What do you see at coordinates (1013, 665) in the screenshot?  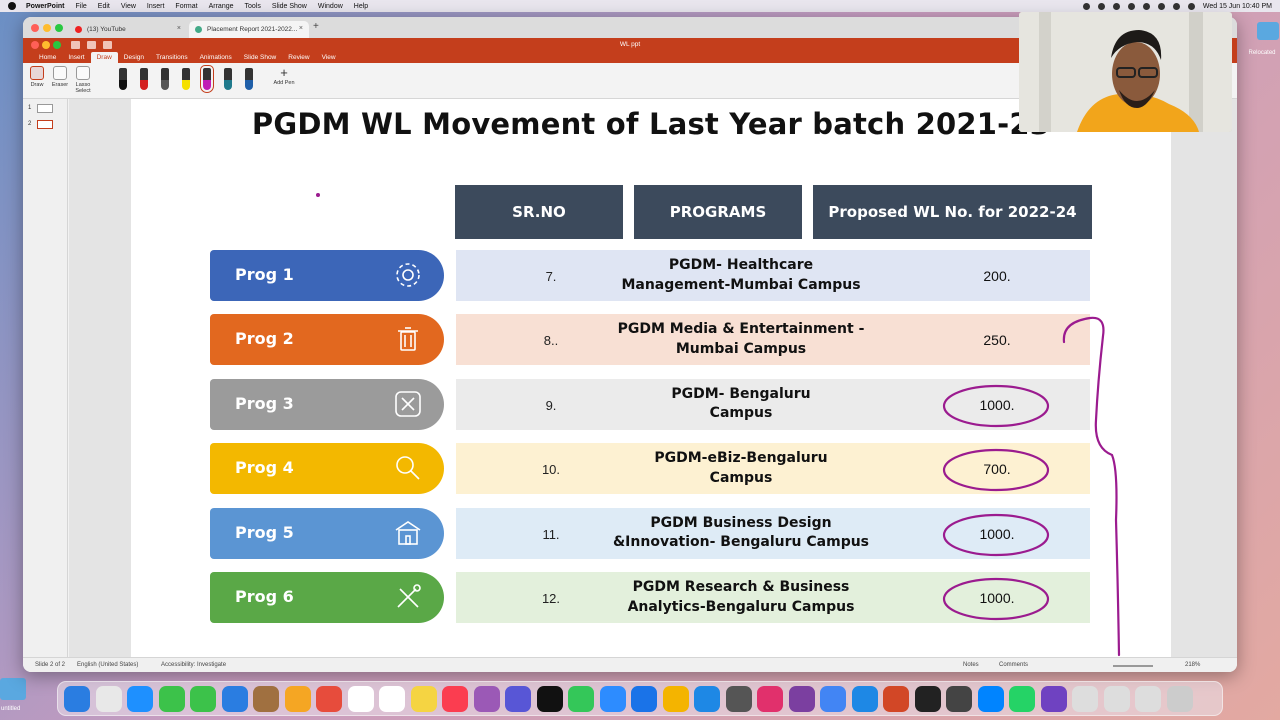 I see `comments-button: Comments` at bounding box center [1013, 665].